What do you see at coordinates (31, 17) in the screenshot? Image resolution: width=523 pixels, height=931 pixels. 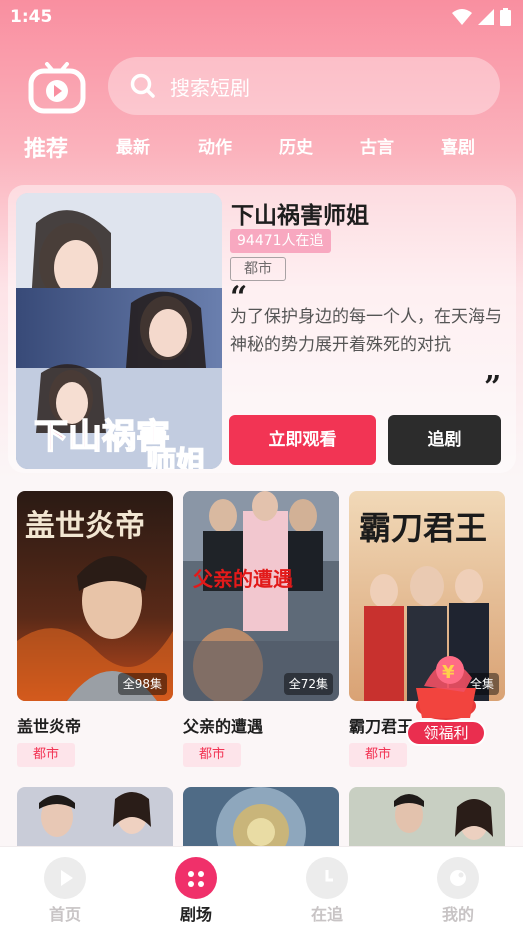 I see `status-time: 1:45` at bounding box center [31, 17].